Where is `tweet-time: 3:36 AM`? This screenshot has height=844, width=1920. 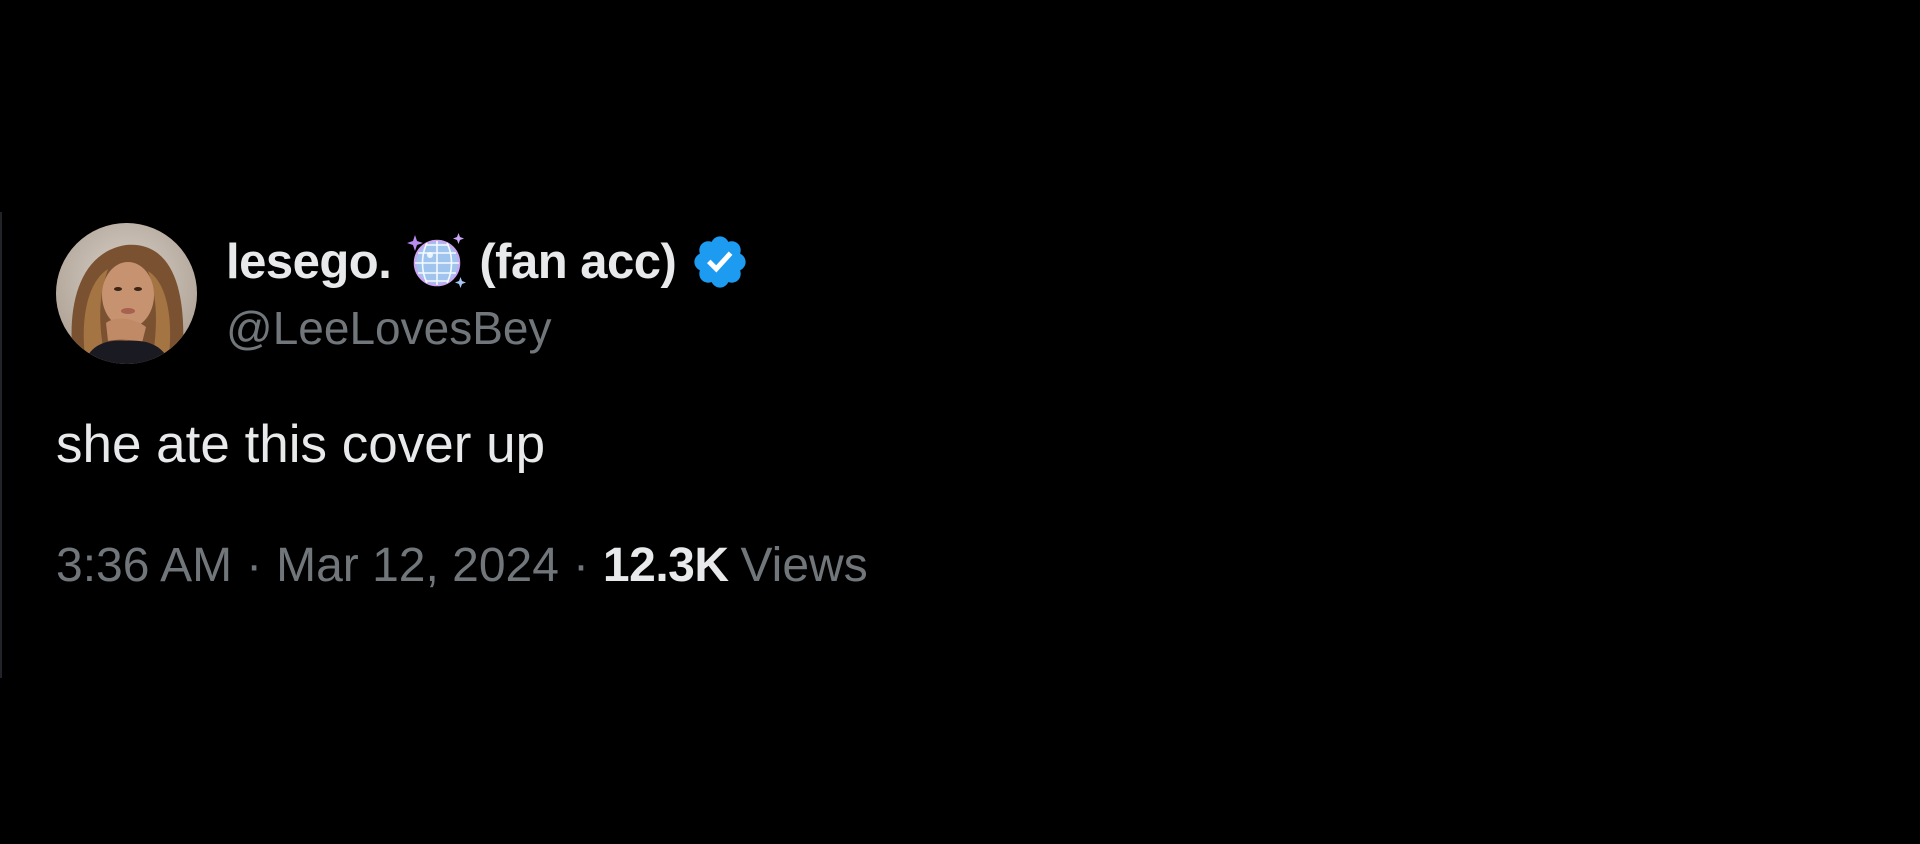
tweet-time: 3:36 AM is located at coordinates (144, 565).